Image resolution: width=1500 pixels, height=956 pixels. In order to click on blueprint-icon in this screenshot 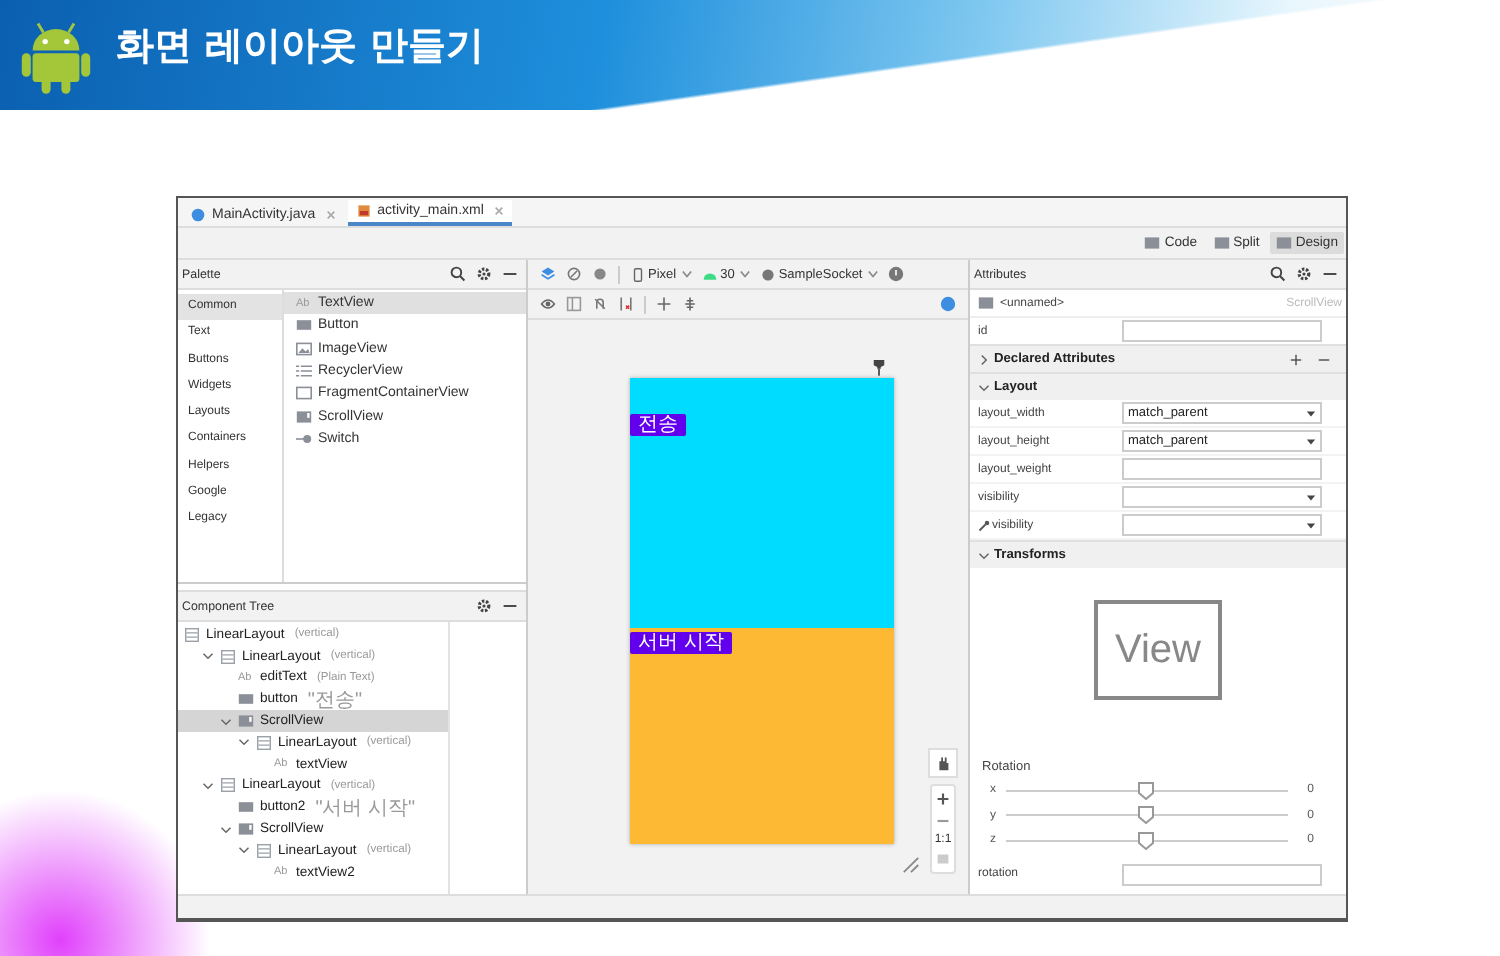, I will do `click(574, 304)`.